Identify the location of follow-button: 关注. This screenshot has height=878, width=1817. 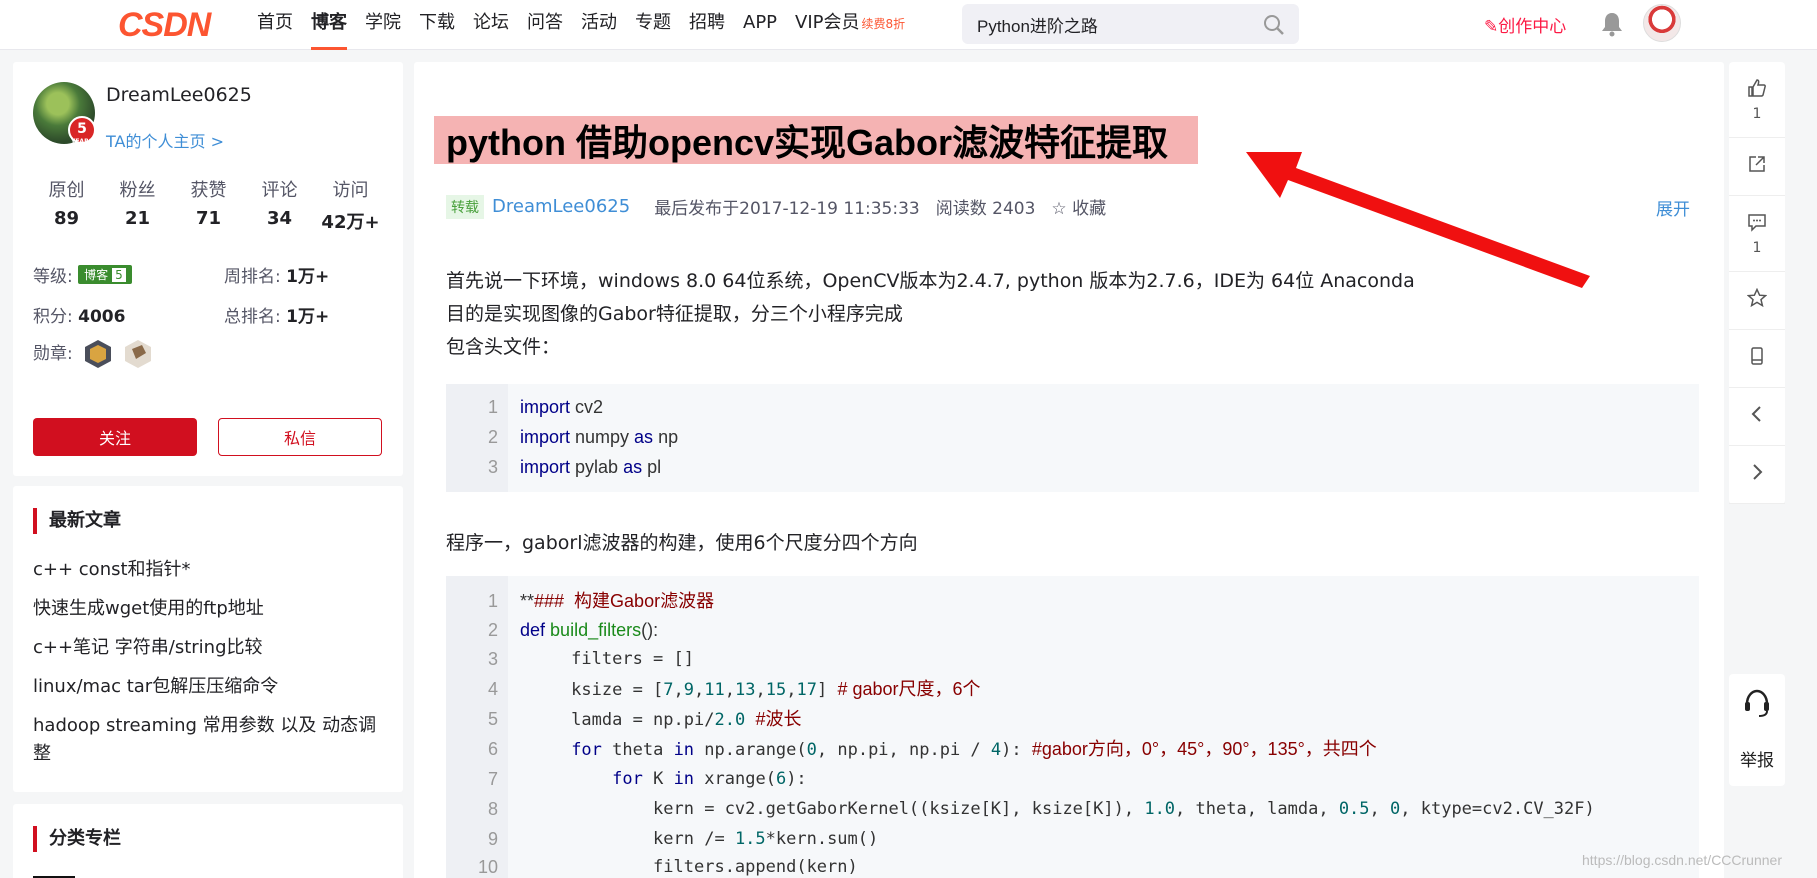
(115, 437).